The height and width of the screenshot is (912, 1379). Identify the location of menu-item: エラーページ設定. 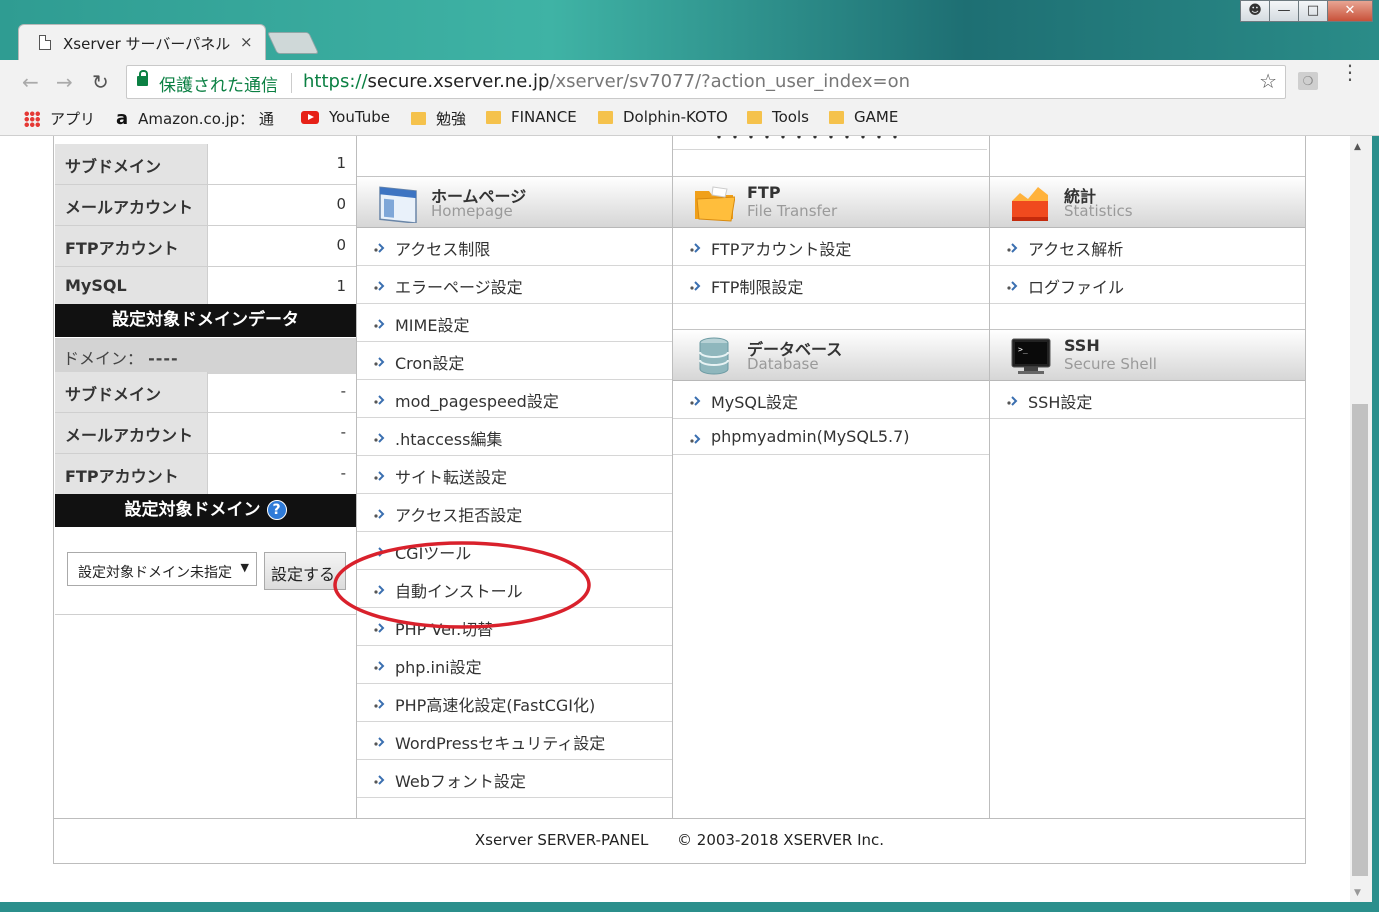
(514, 285).